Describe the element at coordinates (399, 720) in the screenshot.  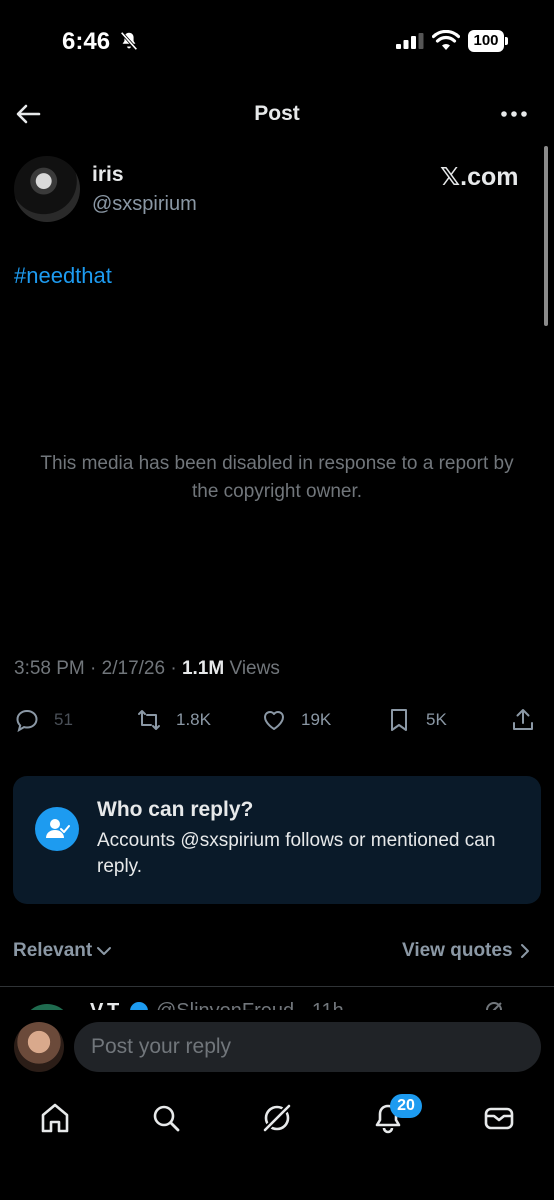
I see `bookmark-icon` at that location.